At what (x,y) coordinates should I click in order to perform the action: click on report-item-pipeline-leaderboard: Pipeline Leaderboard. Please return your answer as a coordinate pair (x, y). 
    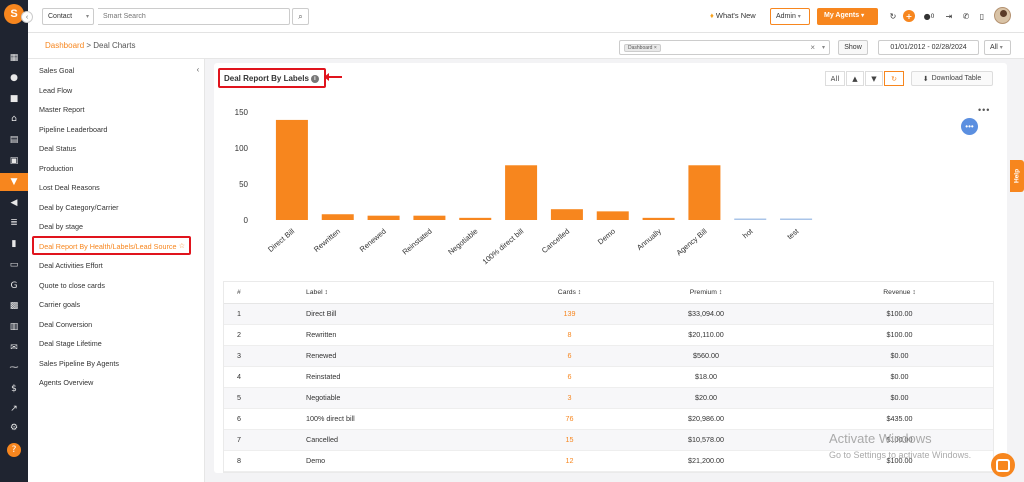
    Looking at the image, I should click on (73, 129).